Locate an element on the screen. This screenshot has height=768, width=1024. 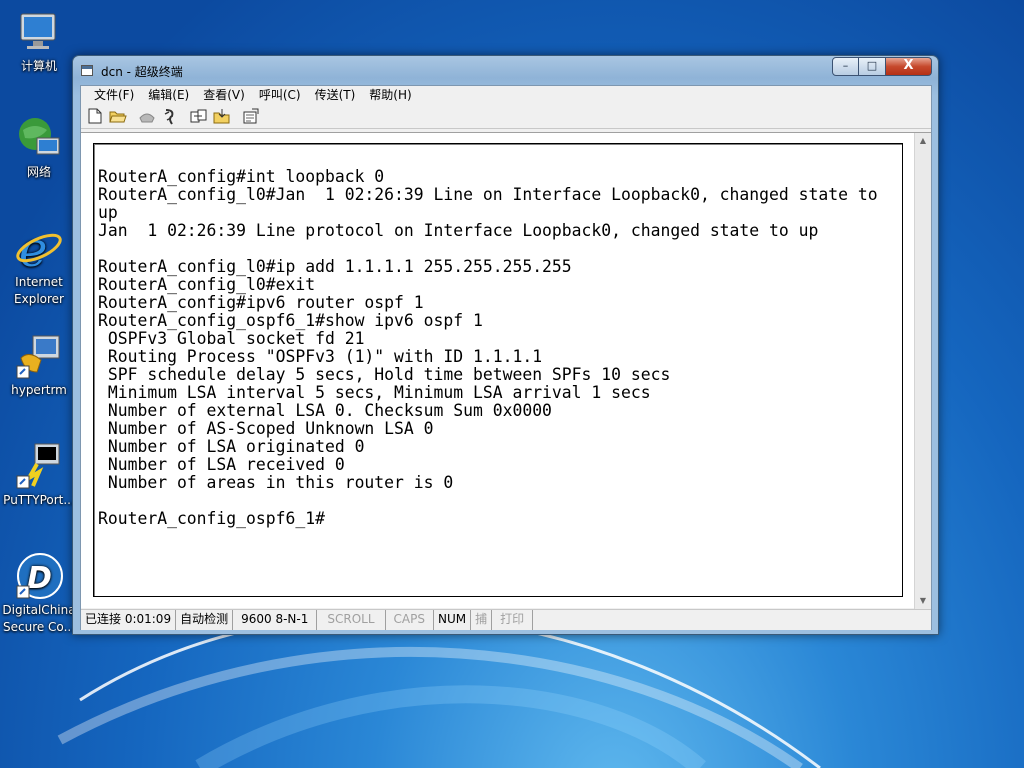
phone-icon is located at coordinates (147, 117).